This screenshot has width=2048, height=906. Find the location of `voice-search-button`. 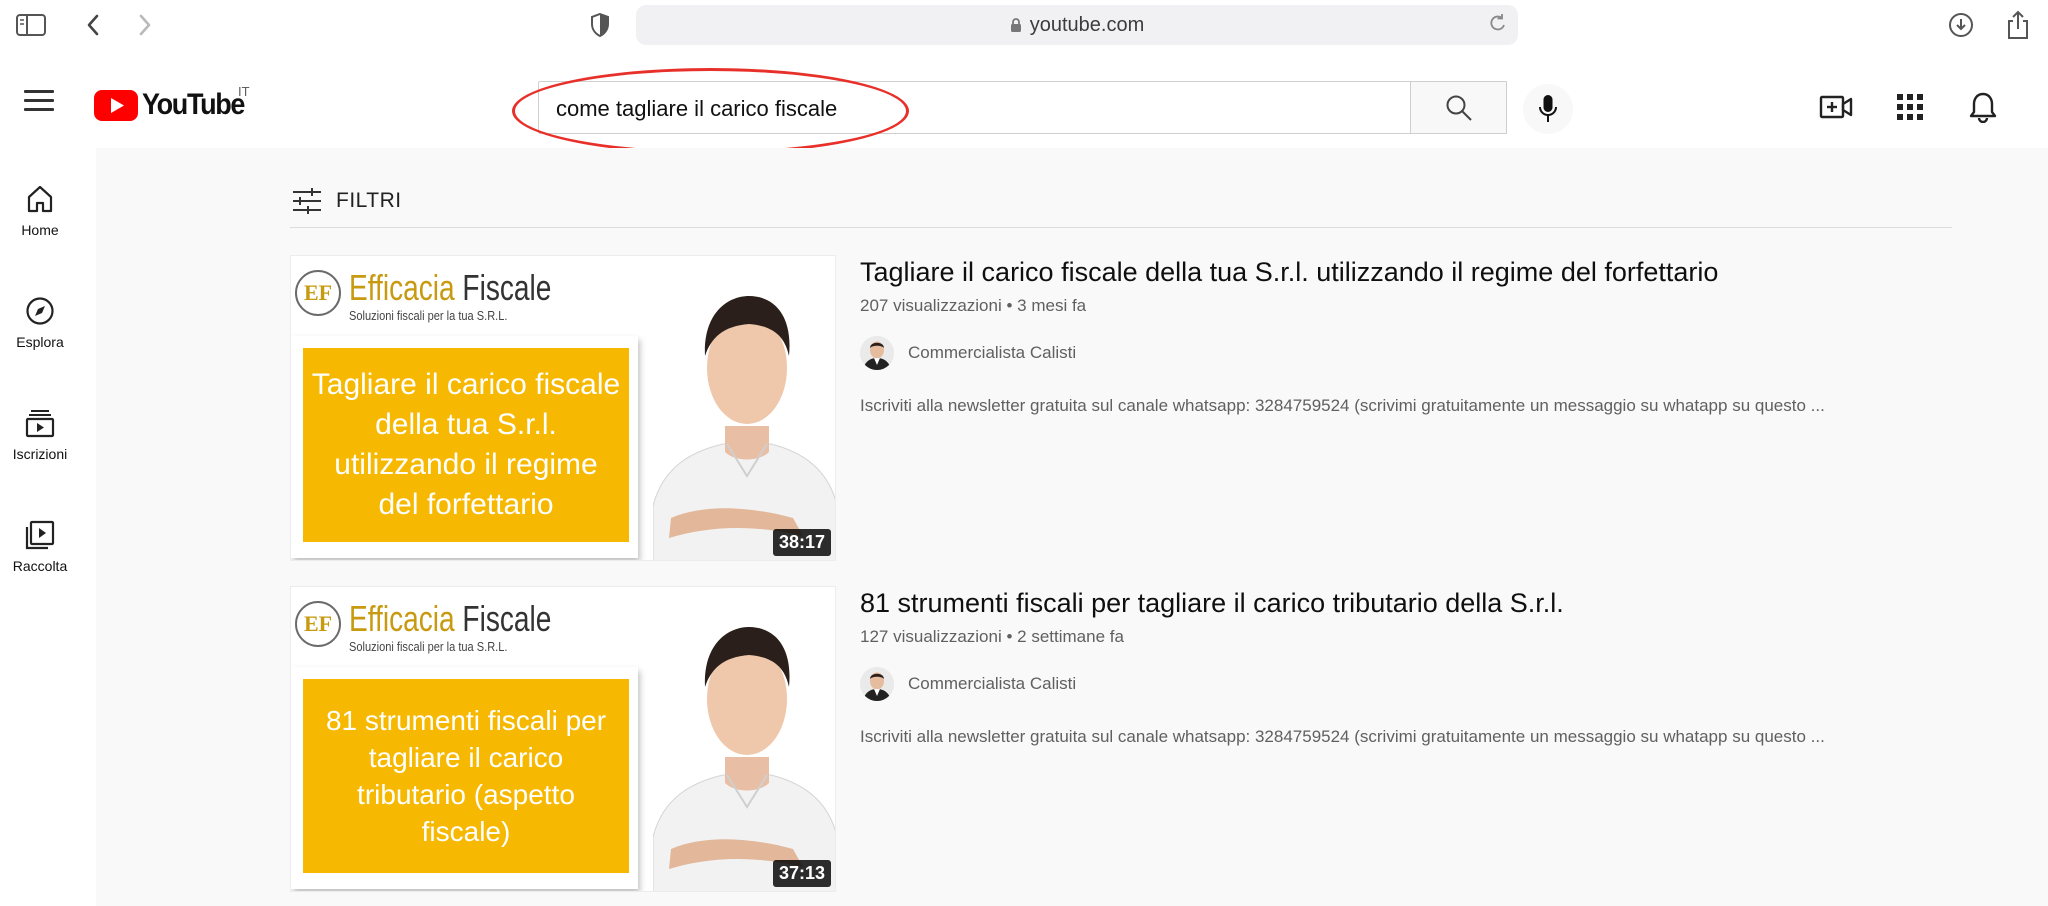

voice-search-button is located at coordinates (1548, 109).